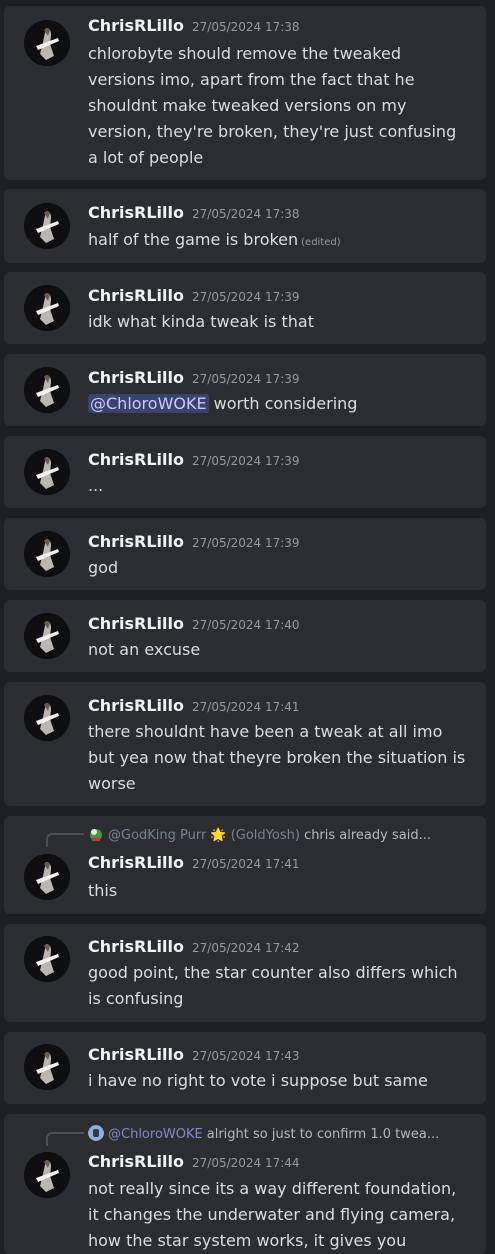  What do you see at coordinates (148, 403) in the screenshot?
I see `user-mention: @ChloroWOKE` at bounding box center [148, 403].